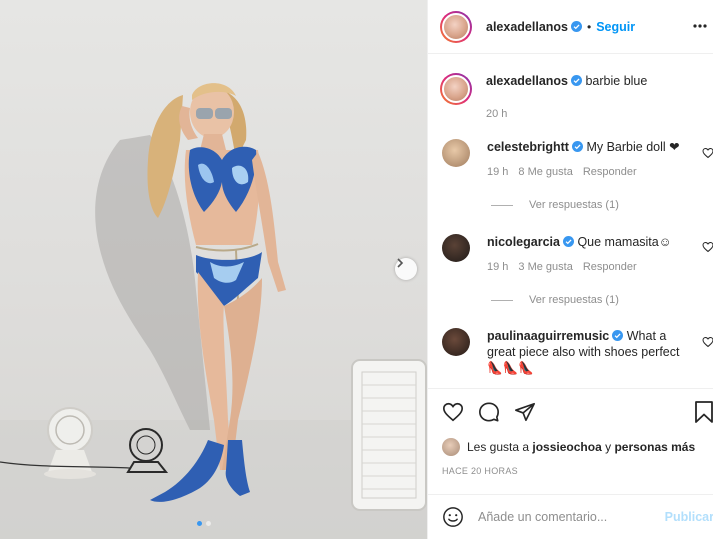 The image size is (713, 539). What do you see at coordinates (456, 89) in the screenshot?
I see `caption-avatar` at bounding box center [456, 89].